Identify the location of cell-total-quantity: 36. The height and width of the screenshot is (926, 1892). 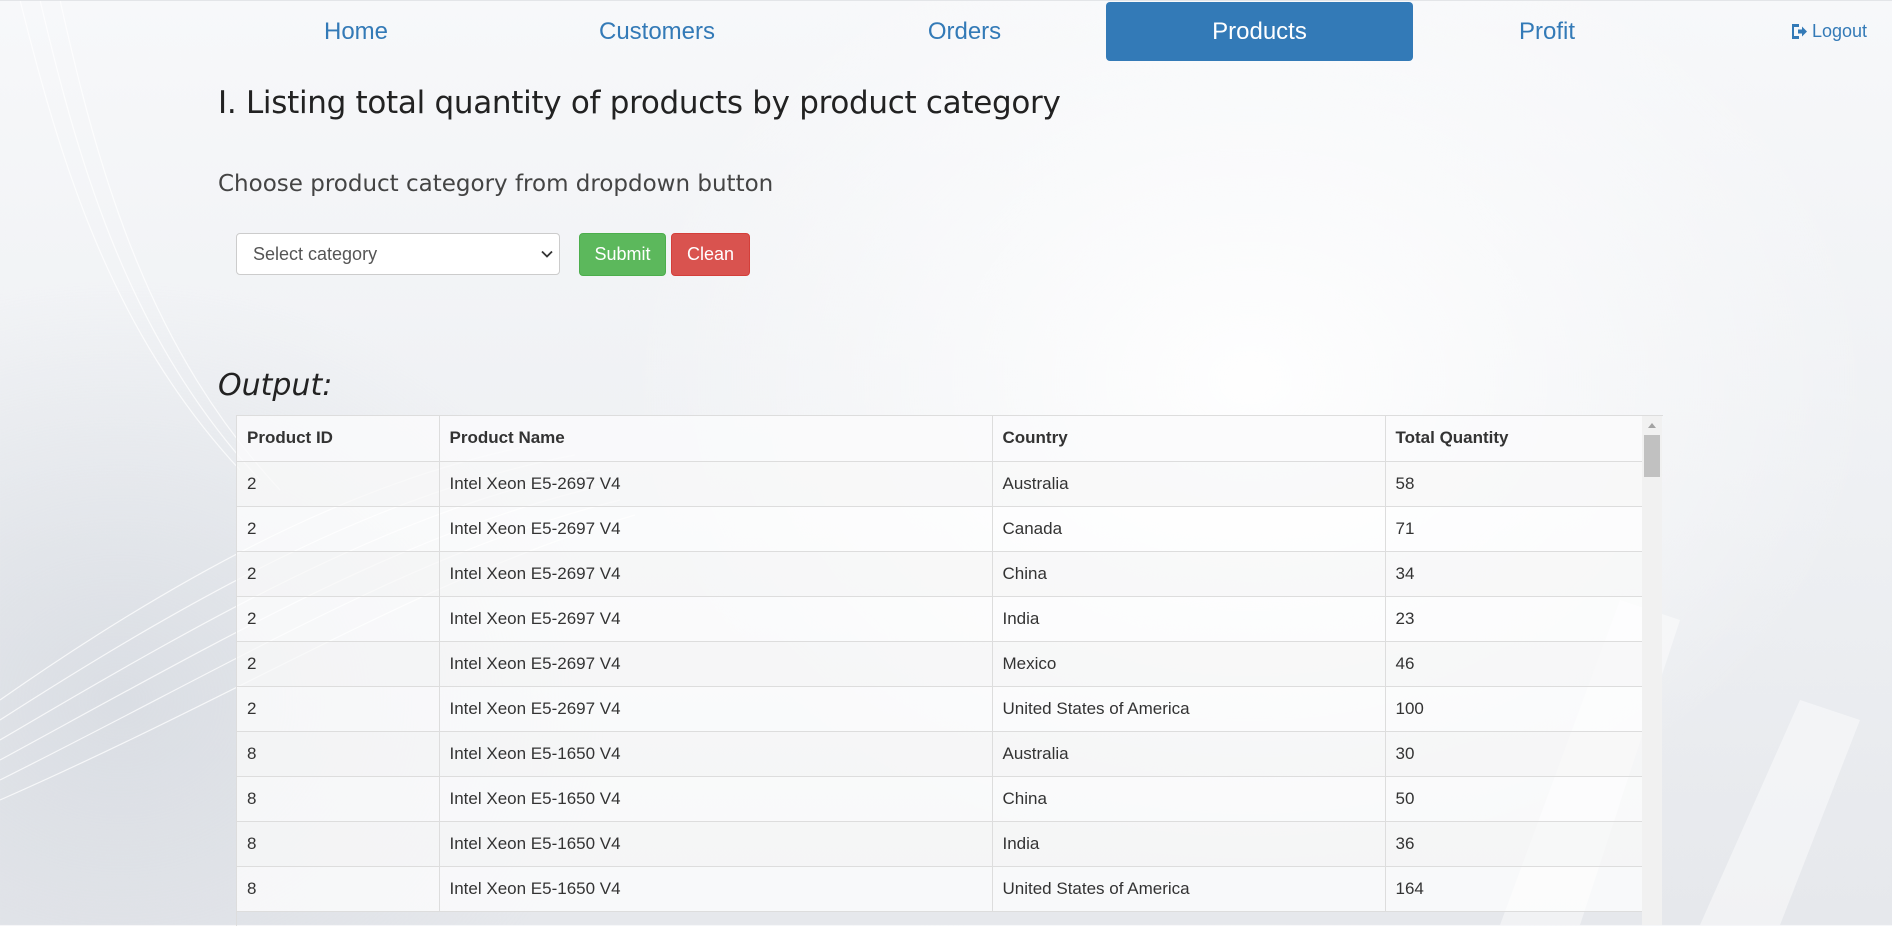
(1514, 844).